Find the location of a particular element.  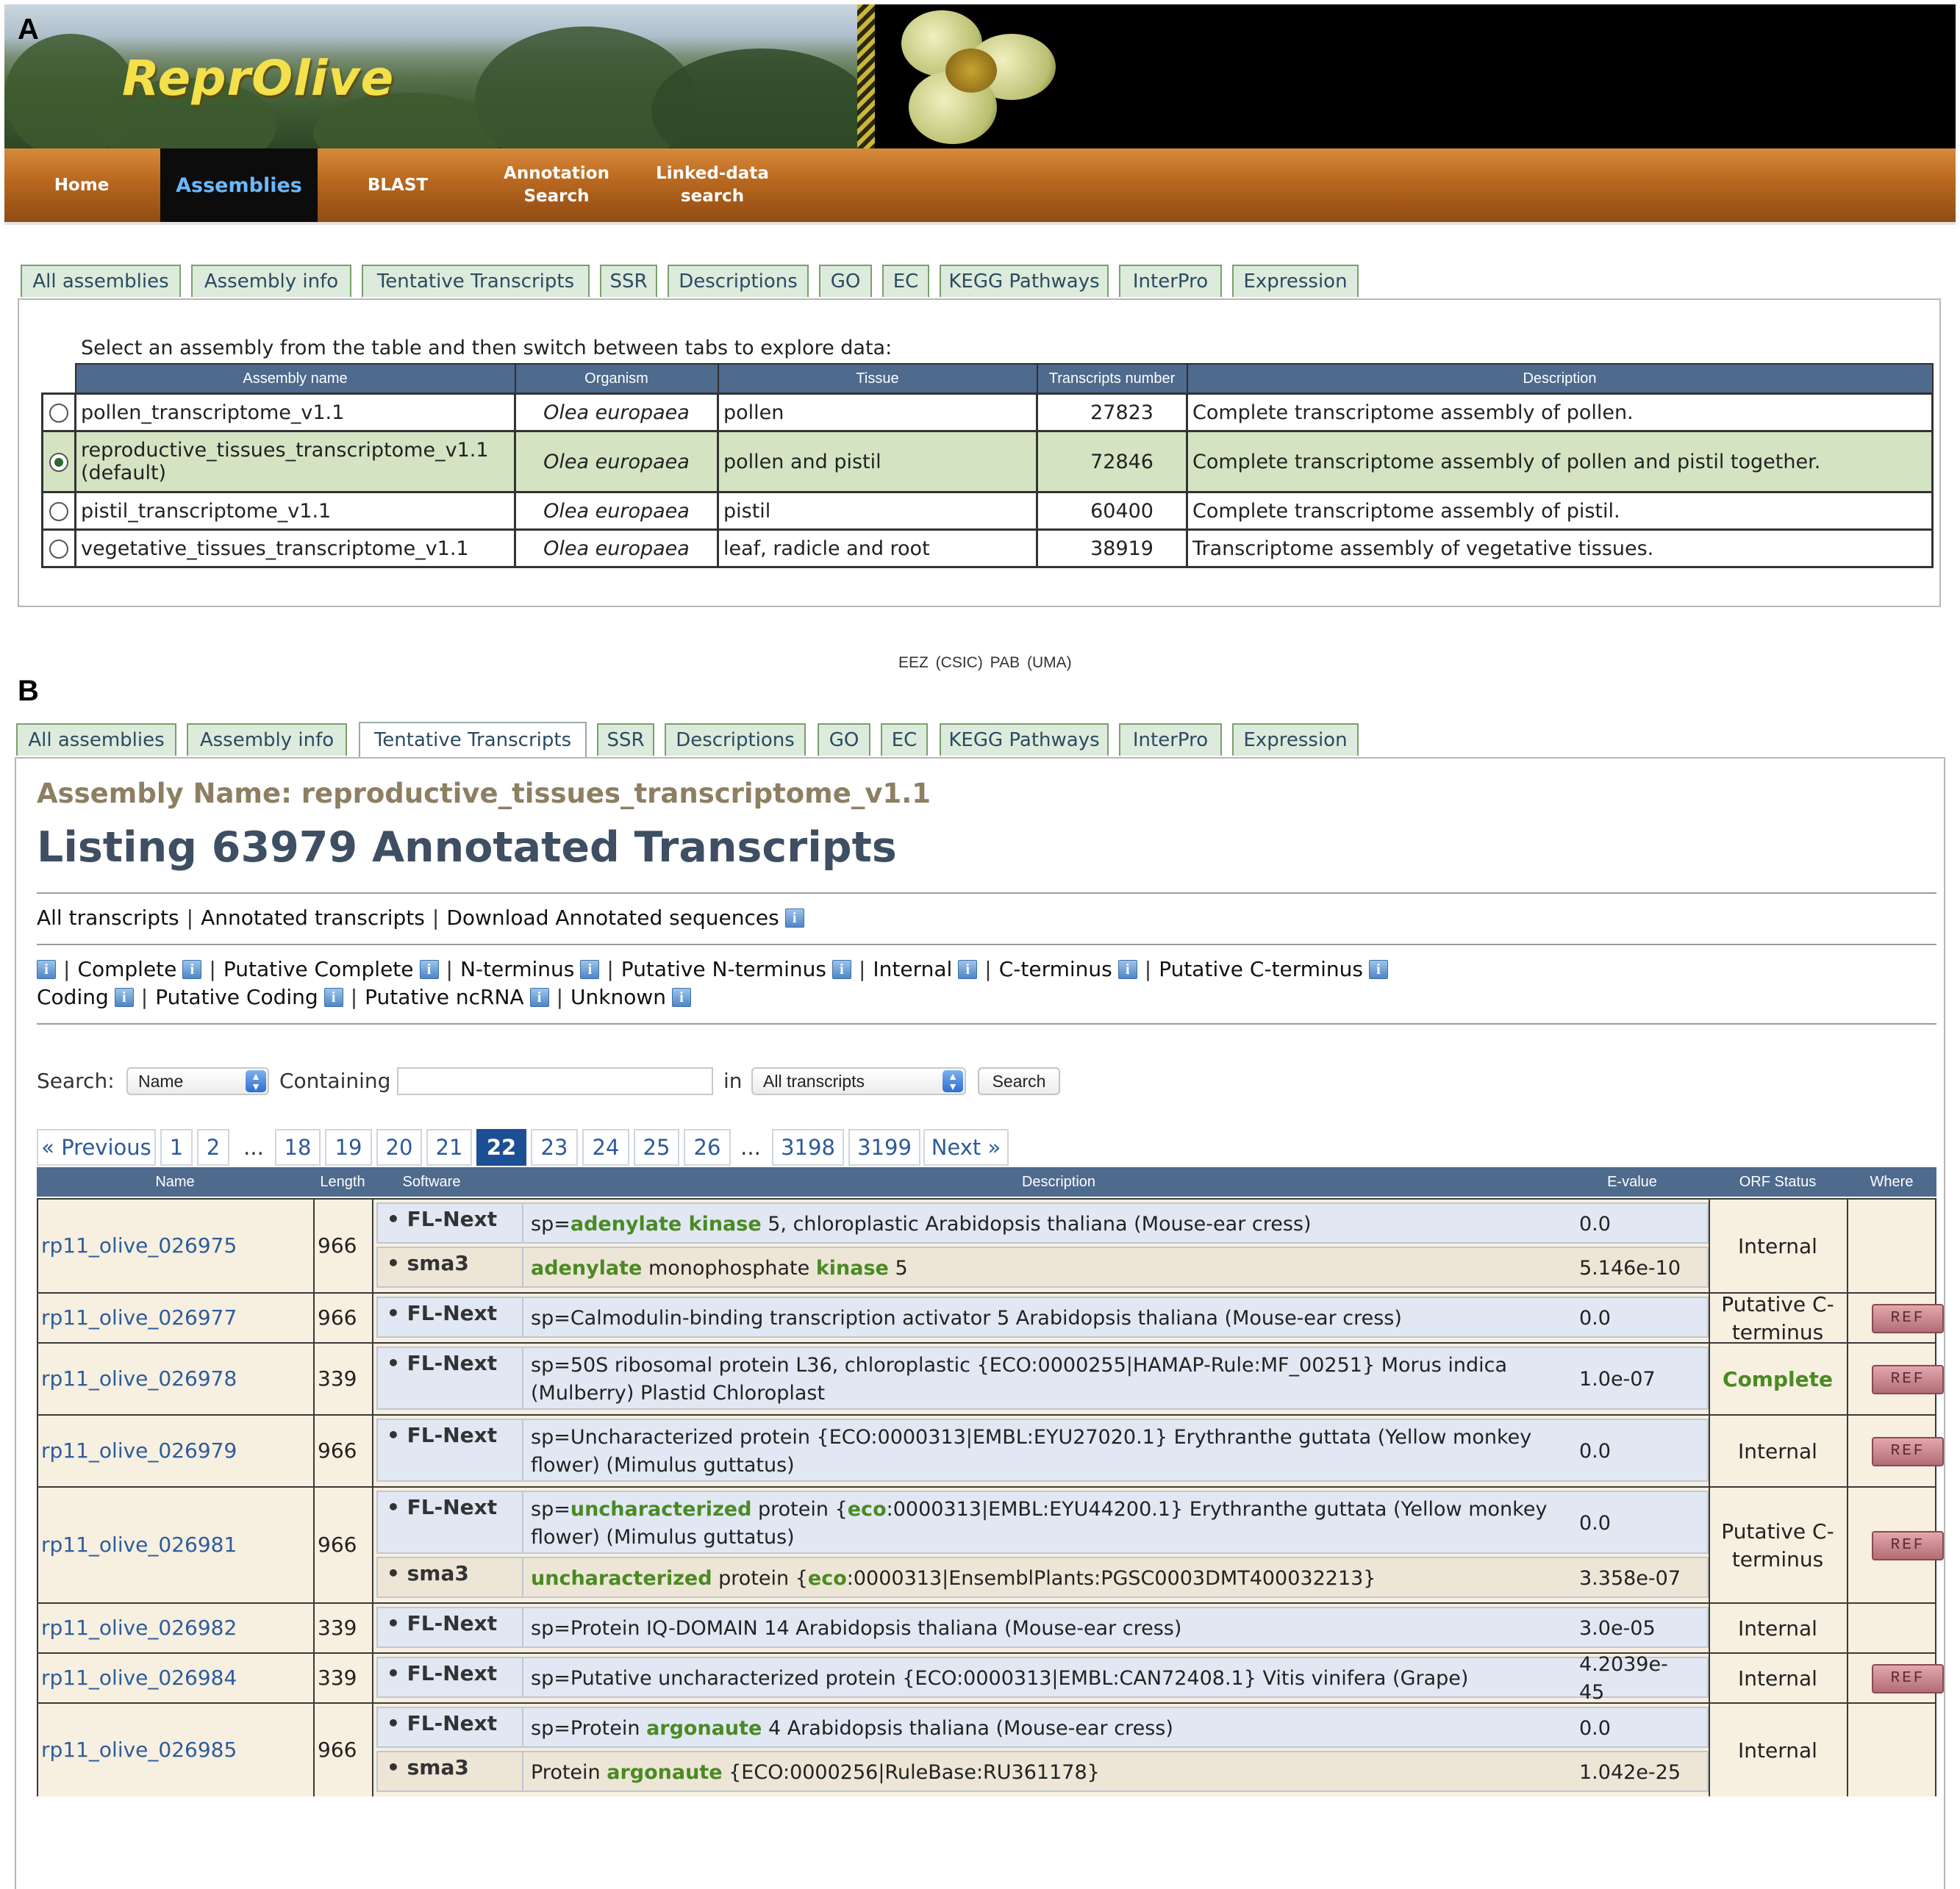

filter-putative-ncrna: Putative ncRNA is located at coordinates (444, 997).